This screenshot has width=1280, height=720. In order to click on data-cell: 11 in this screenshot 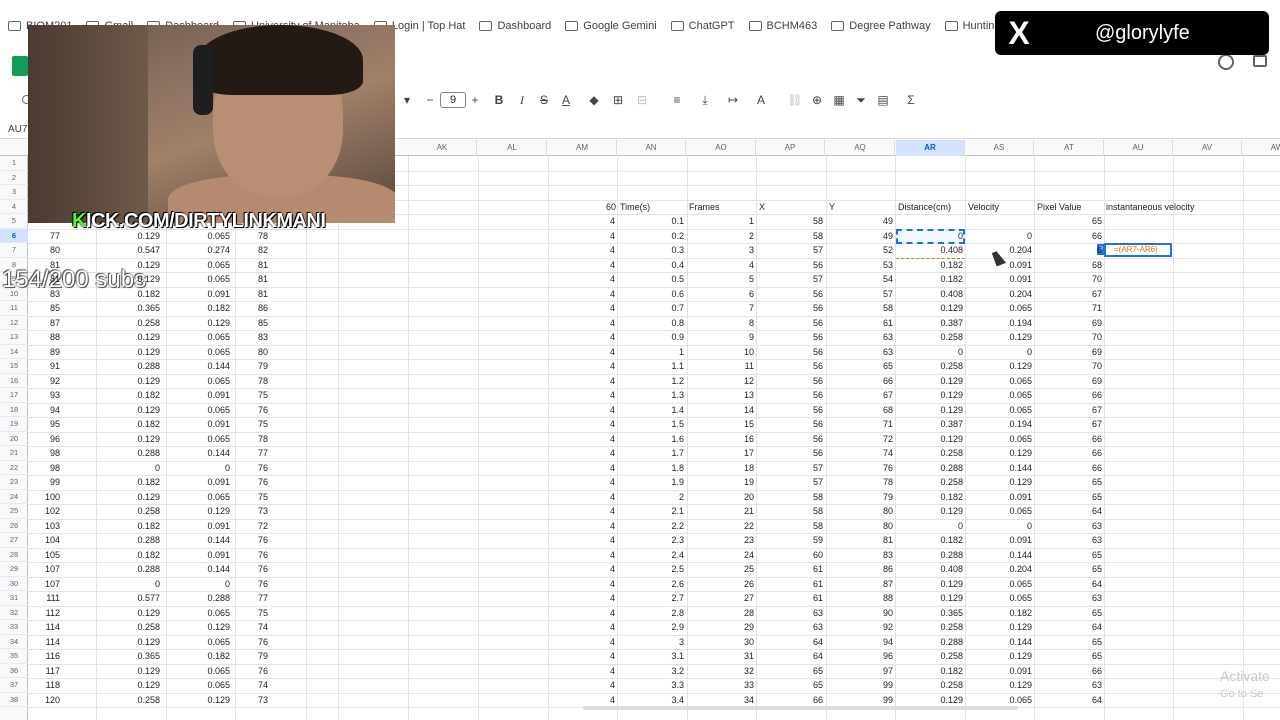, I will do `click(720, 366)`.